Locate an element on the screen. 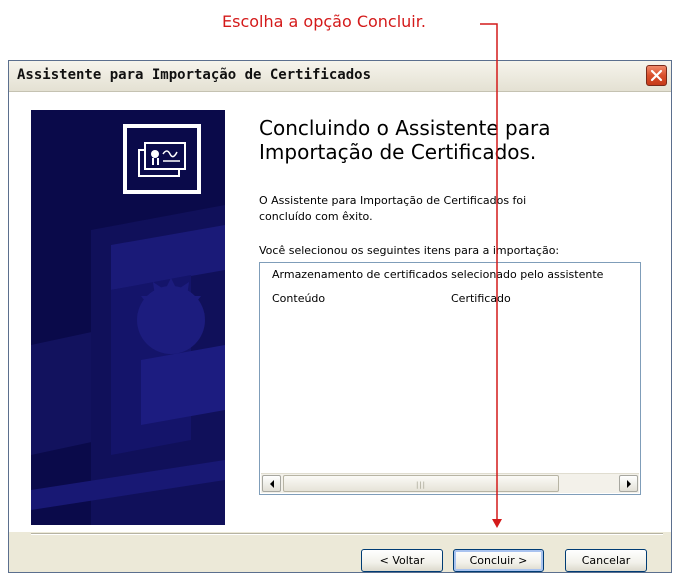  list-item-content-value: Certificado is located at coordinates (481, 298).